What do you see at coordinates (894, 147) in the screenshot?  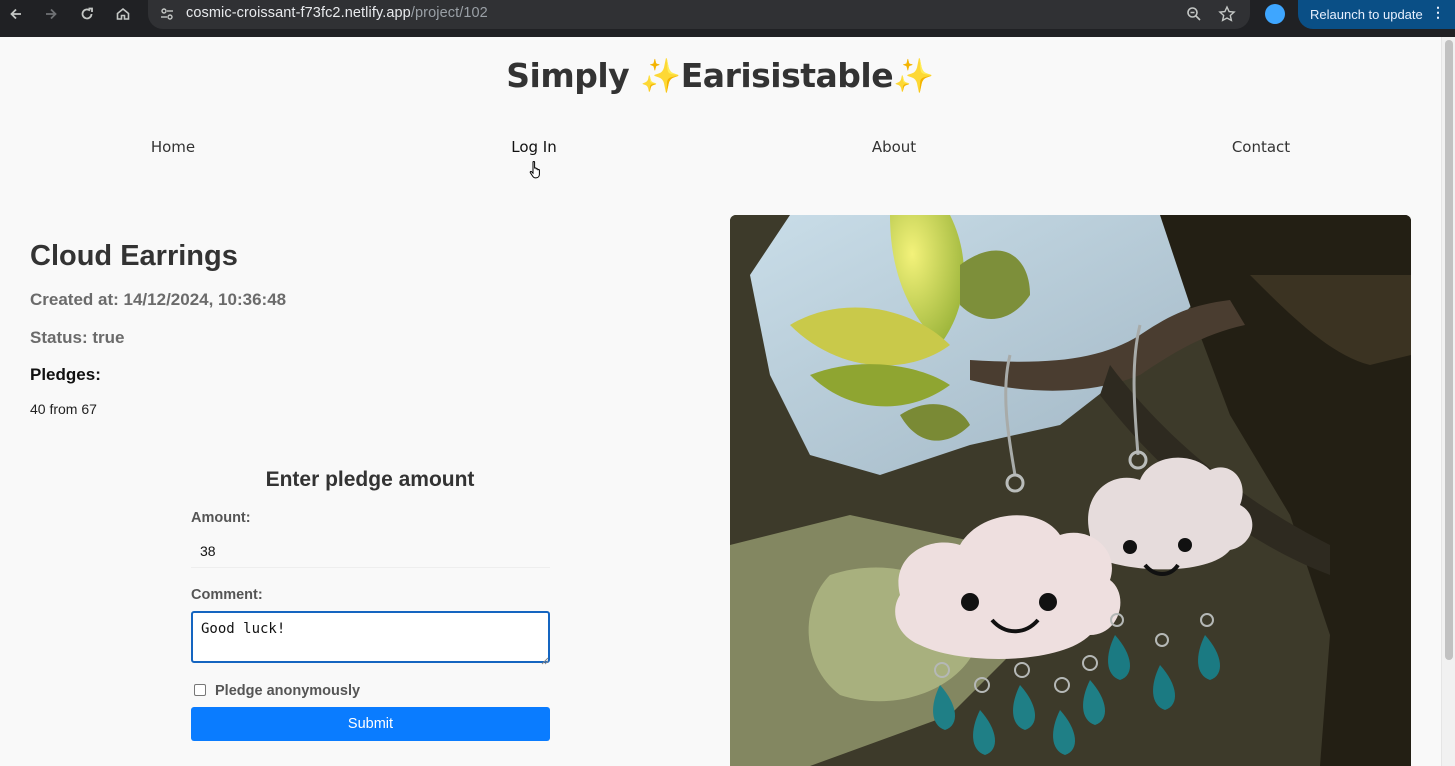 I see `nav-about: About` at bounding box center [894, 147].